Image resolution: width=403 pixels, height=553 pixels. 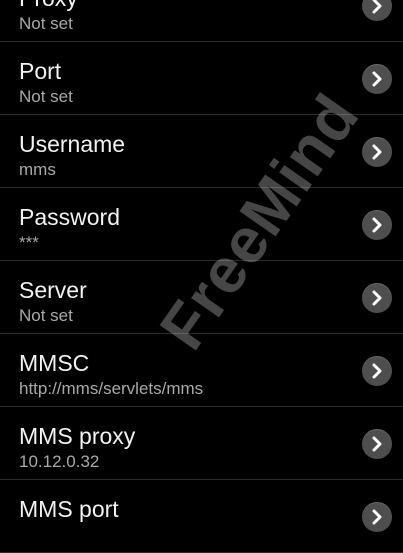 What do you see at coordinates (111, 388) in the screenshot?
I see `setting-value: http://mms/servlets/mms` at bounding box center [111, 388].